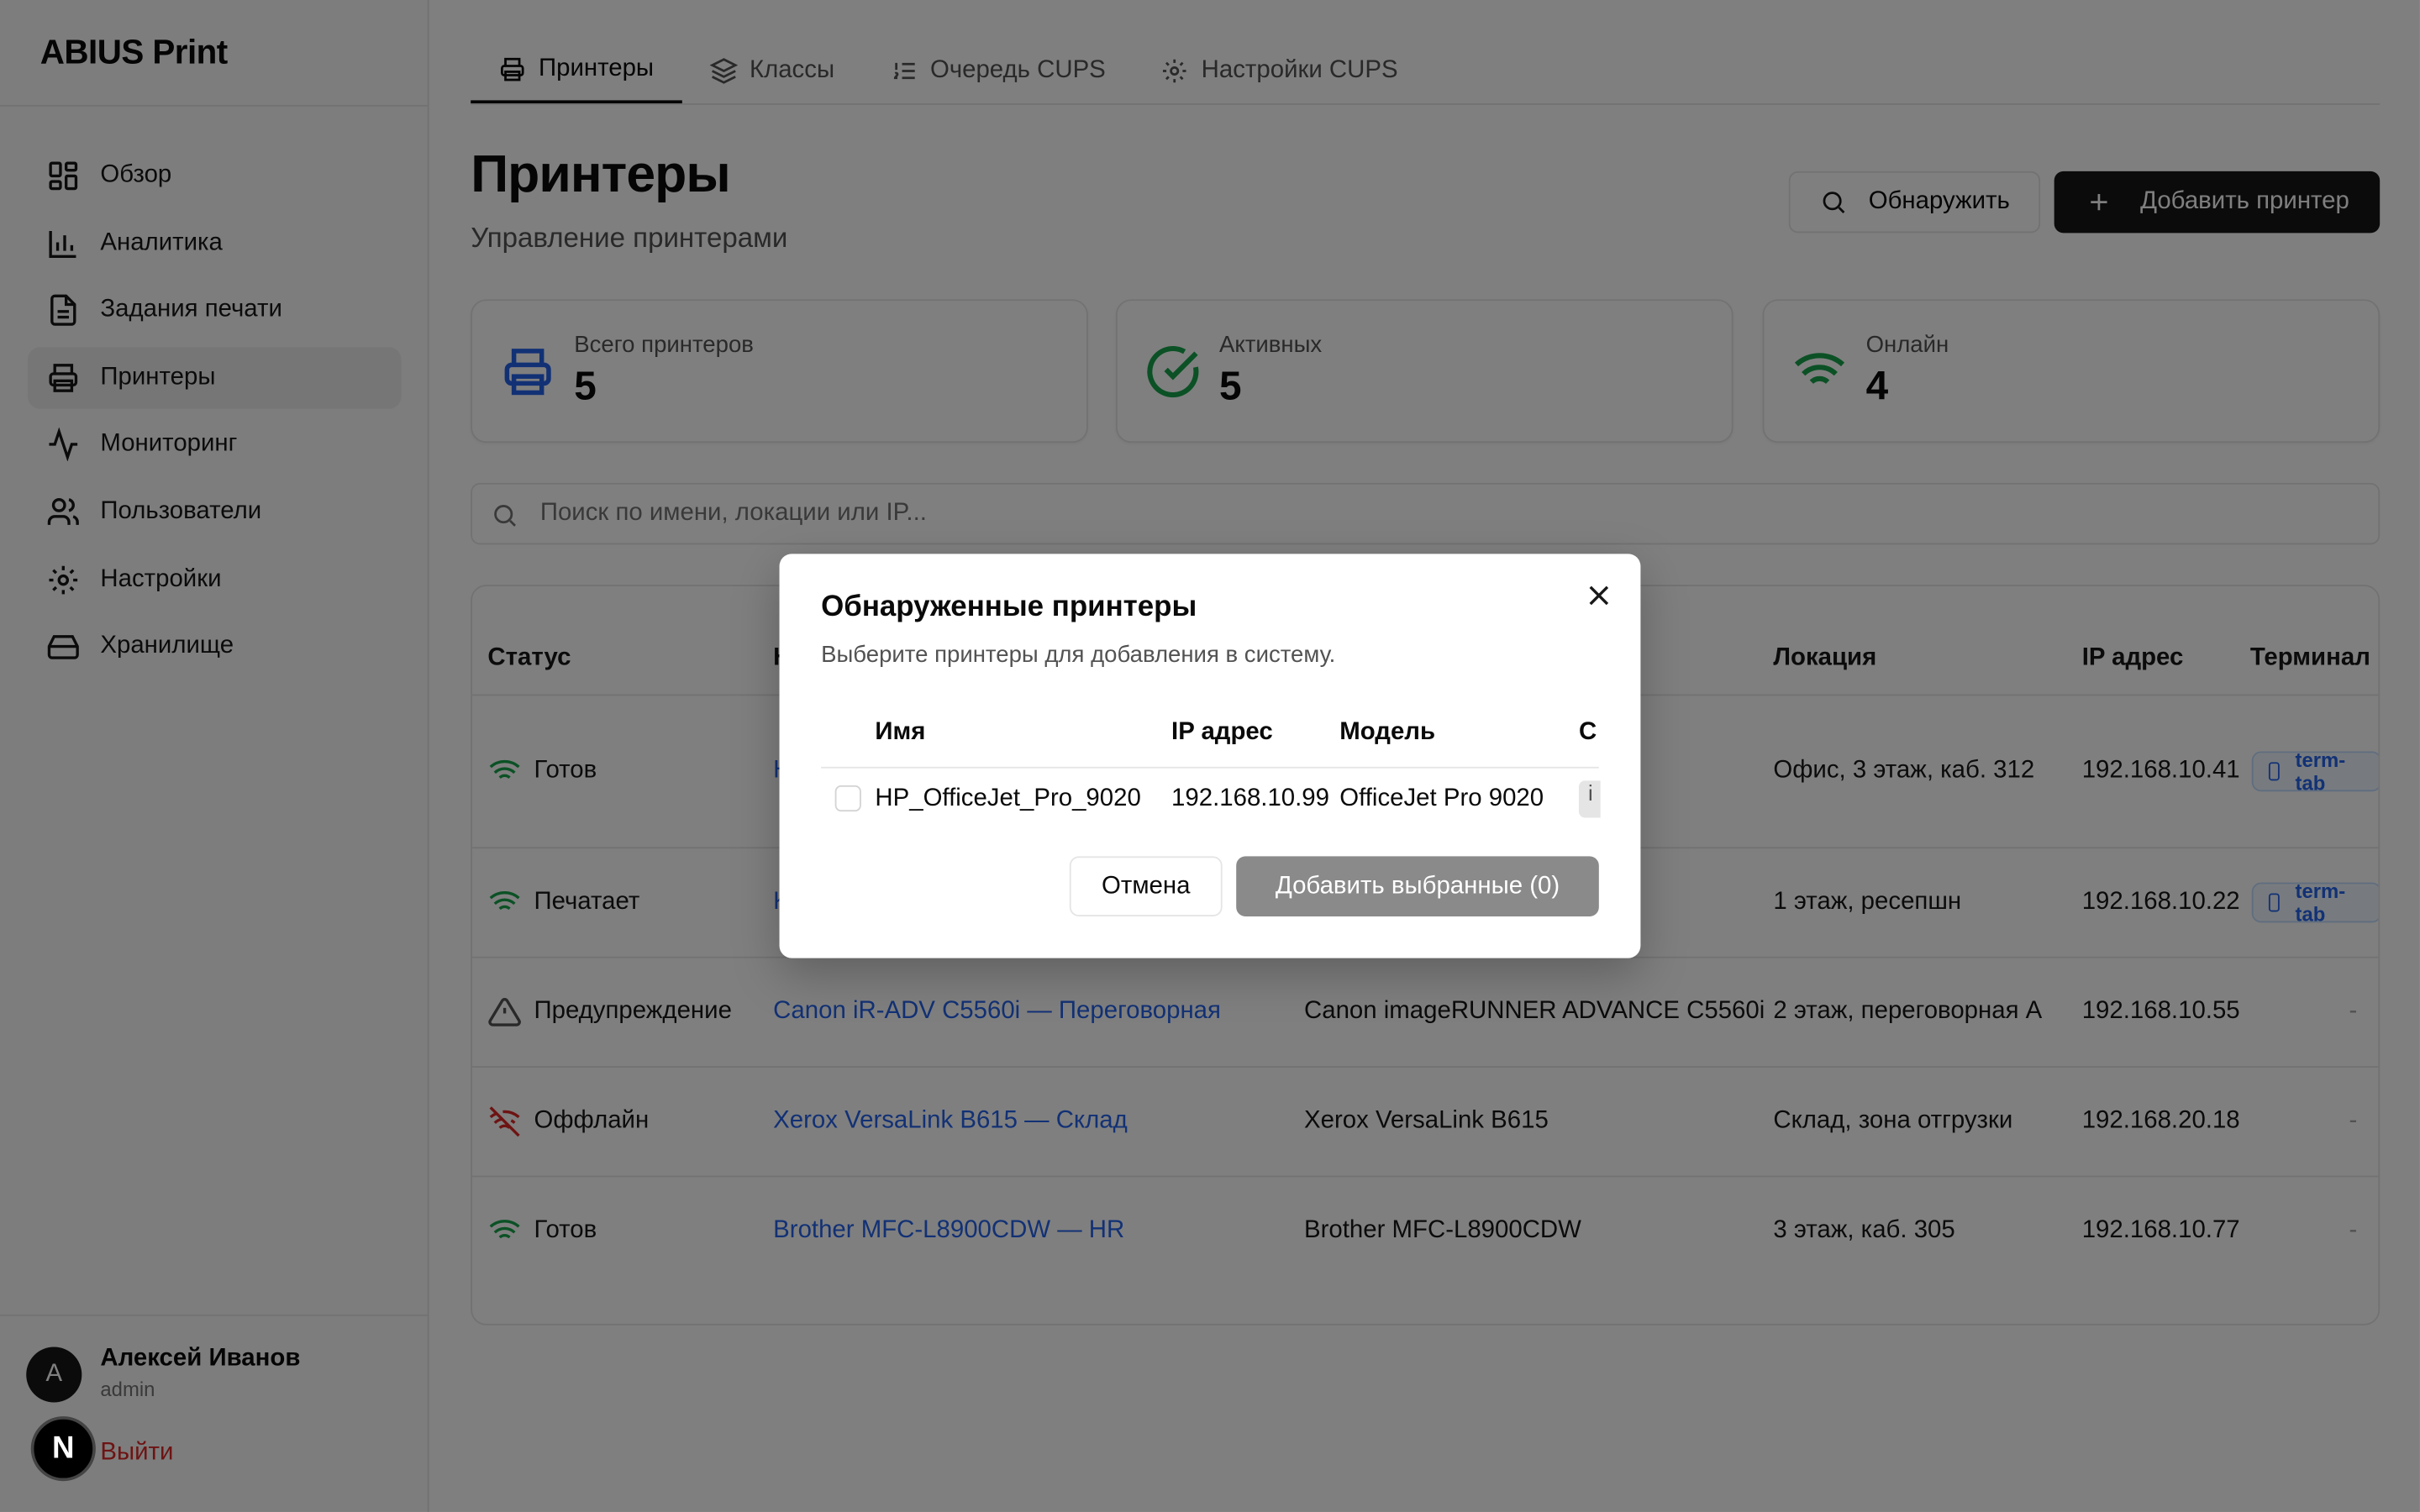 This screenshot has height=1512, width=2420. Describe the element at coordinates (901, 732) in the screenshot. I see `column-header-name: Имя` at that location.